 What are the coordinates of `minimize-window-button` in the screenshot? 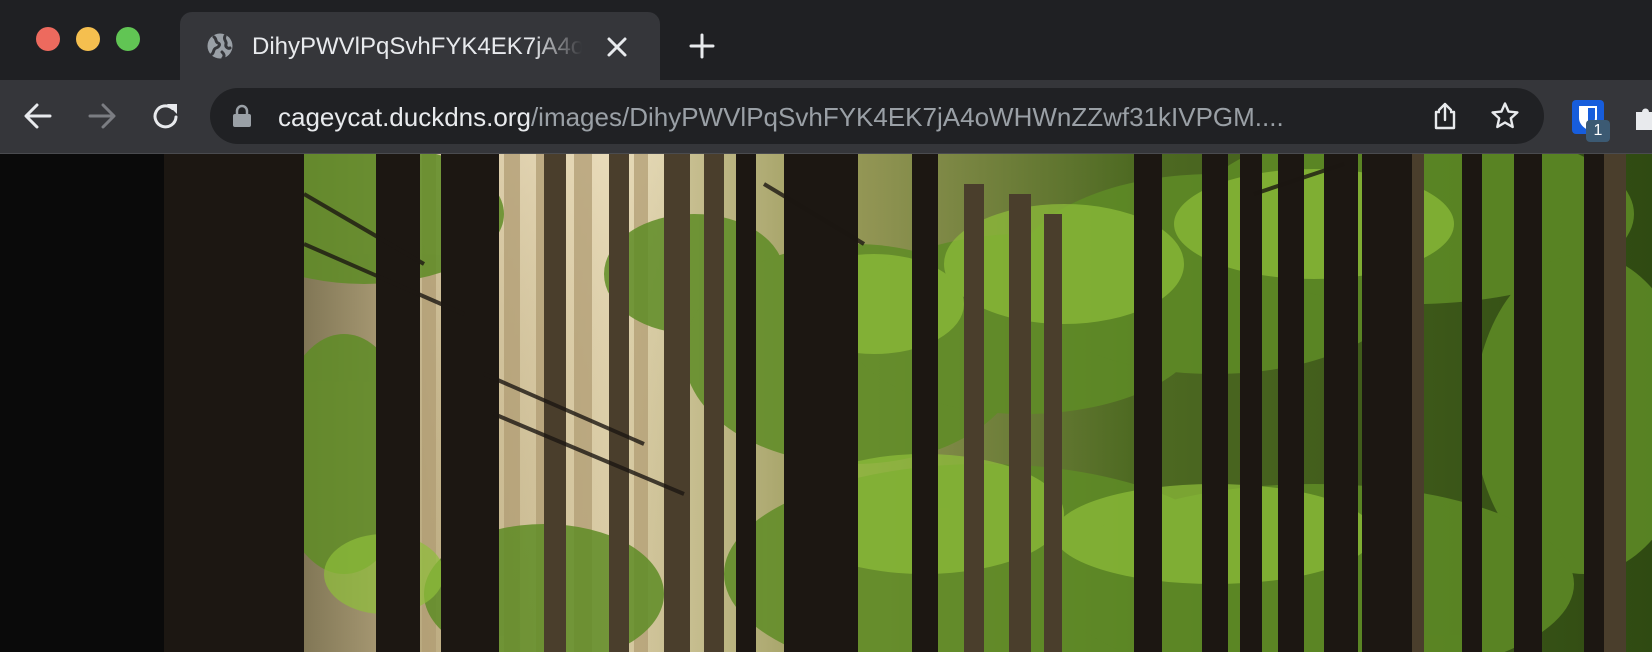 It's located at (88, 39).